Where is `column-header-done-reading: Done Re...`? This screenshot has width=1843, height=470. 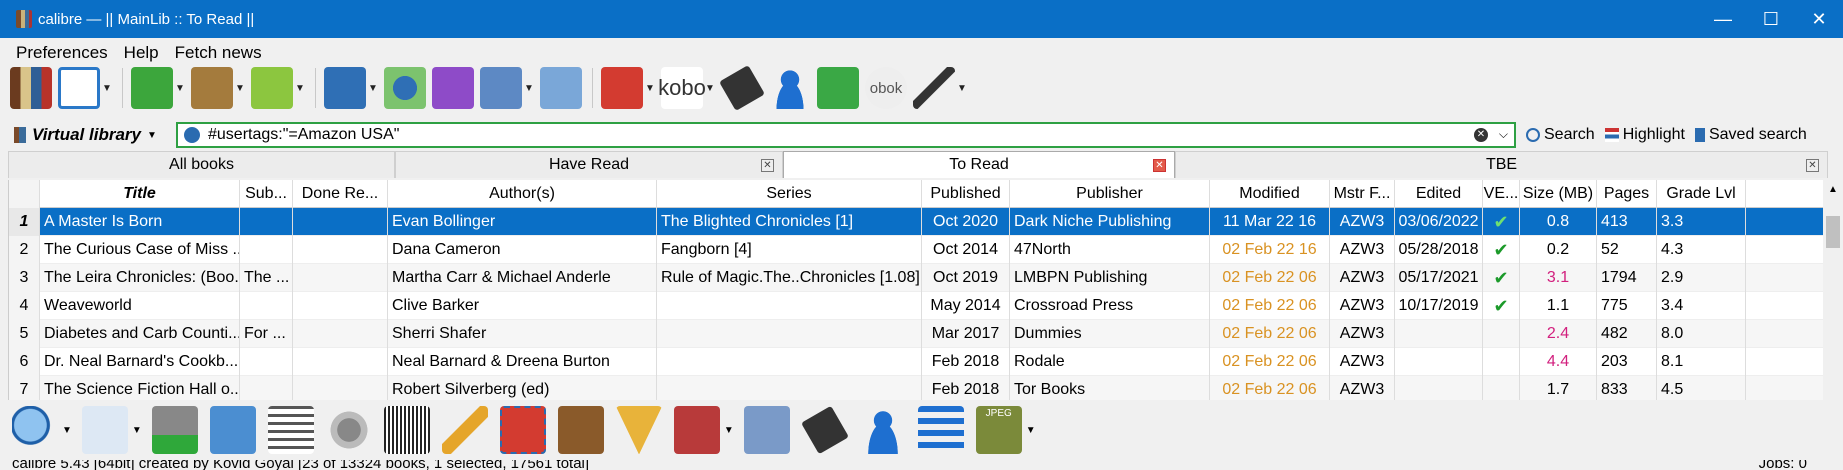
column-header-done-reading: Done Re... is located at coordinates (340, 194).